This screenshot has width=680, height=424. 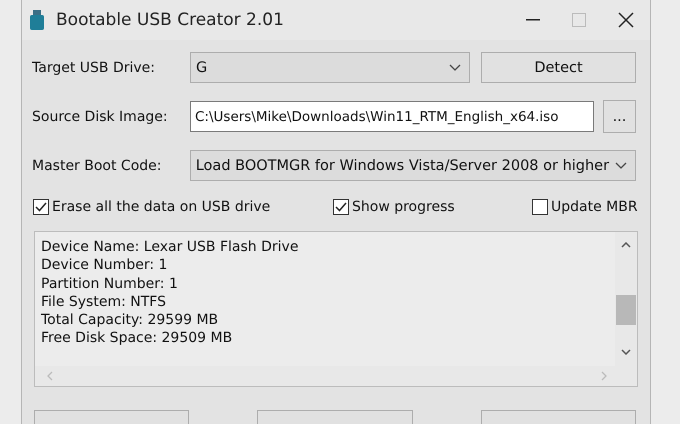 What do you see at coordinates (626, 245) in the screenshot?
I see `chevron-up-icon` at bounding box center [626, 245].